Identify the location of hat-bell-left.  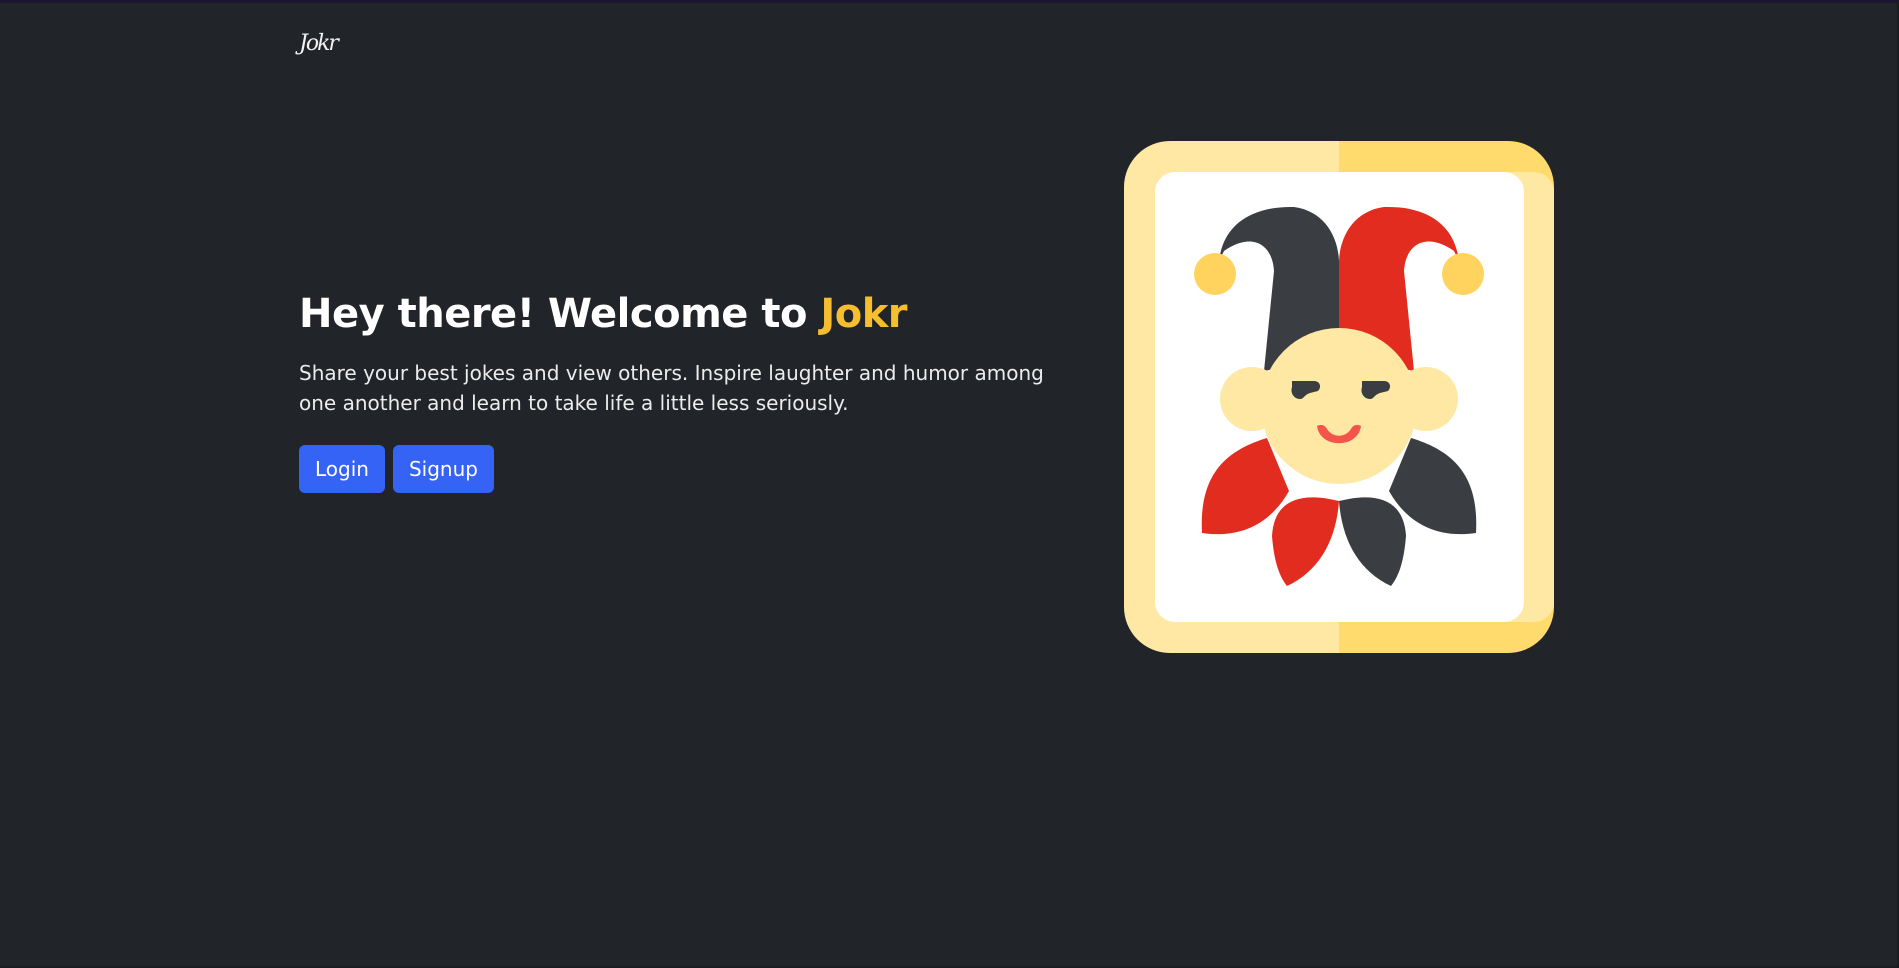
(1215, 274).